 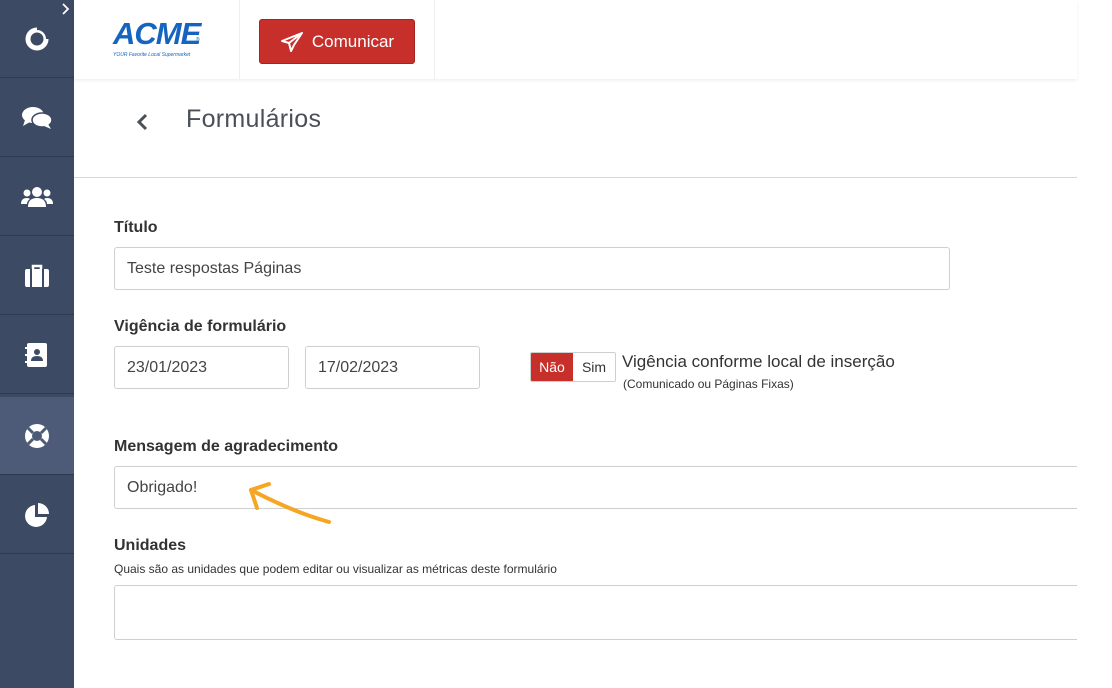 What do you see at coordinates (594, 367) in the screenshot?
I see `toggle-yes-button: Sim` at bounding box center [594, 367].